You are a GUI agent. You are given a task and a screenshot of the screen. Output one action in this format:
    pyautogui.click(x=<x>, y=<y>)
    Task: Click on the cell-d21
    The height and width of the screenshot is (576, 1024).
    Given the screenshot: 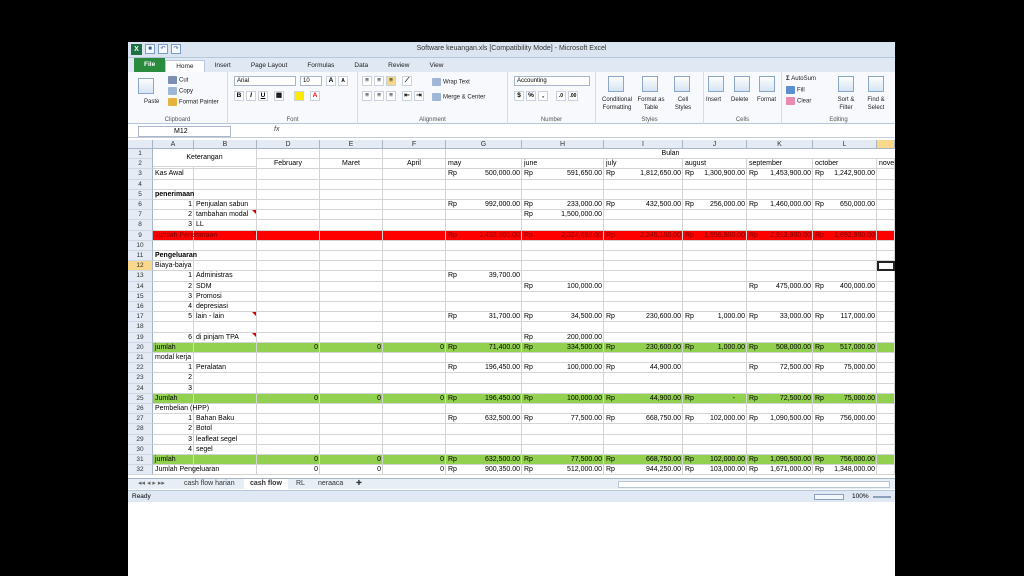 What is the action you would take?
    pyautogui.click(x=288, y=358)
    